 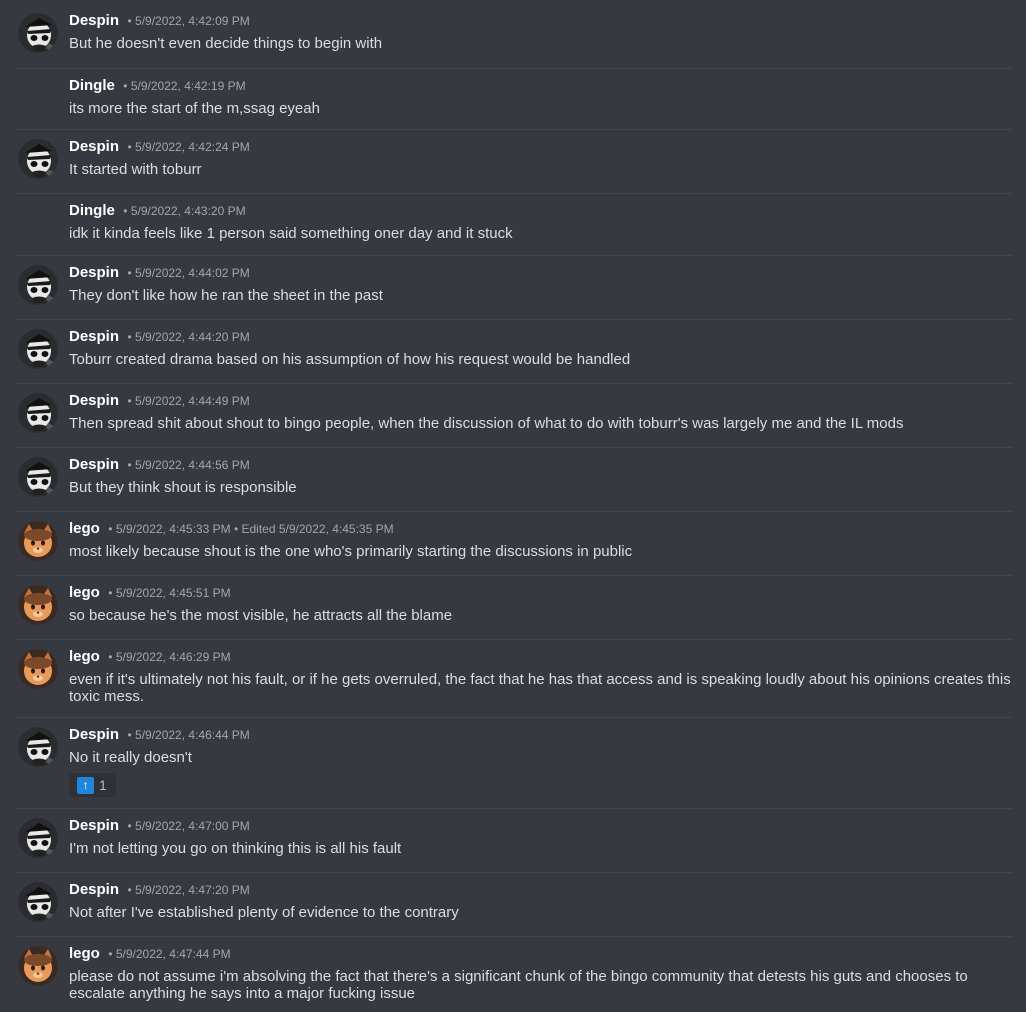 I want to click on timestamp: • 5/9/2022, 4:46:44 PM, so click(x=188, y=735).